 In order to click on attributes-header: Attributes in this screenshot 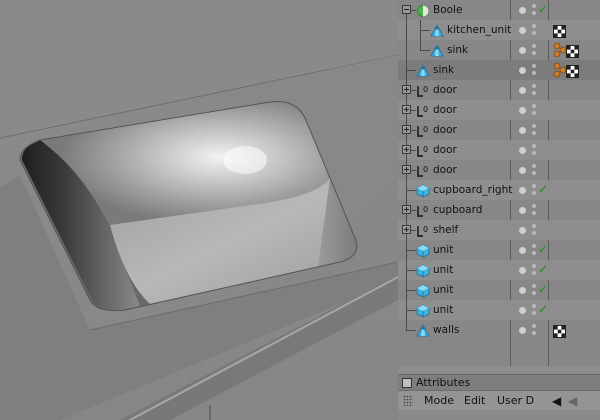, I will do `click(499, 382)`.